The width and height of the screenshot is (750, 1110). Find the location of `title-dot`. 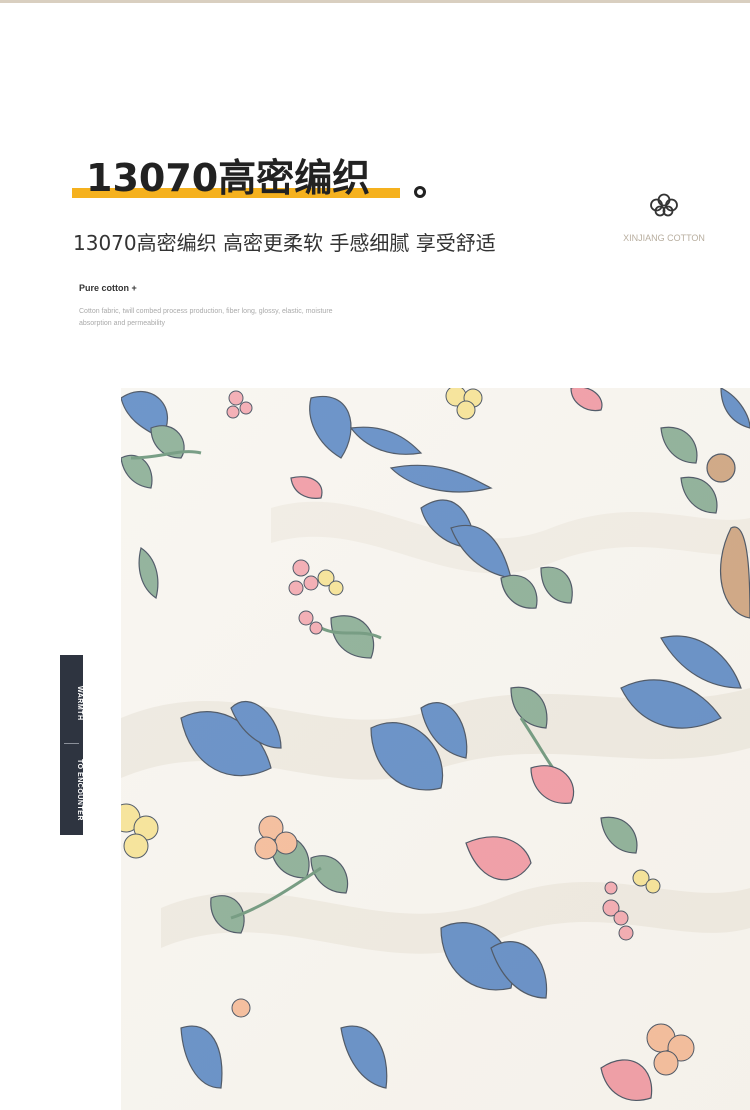

title-dot is located at coordinates (420, 192).